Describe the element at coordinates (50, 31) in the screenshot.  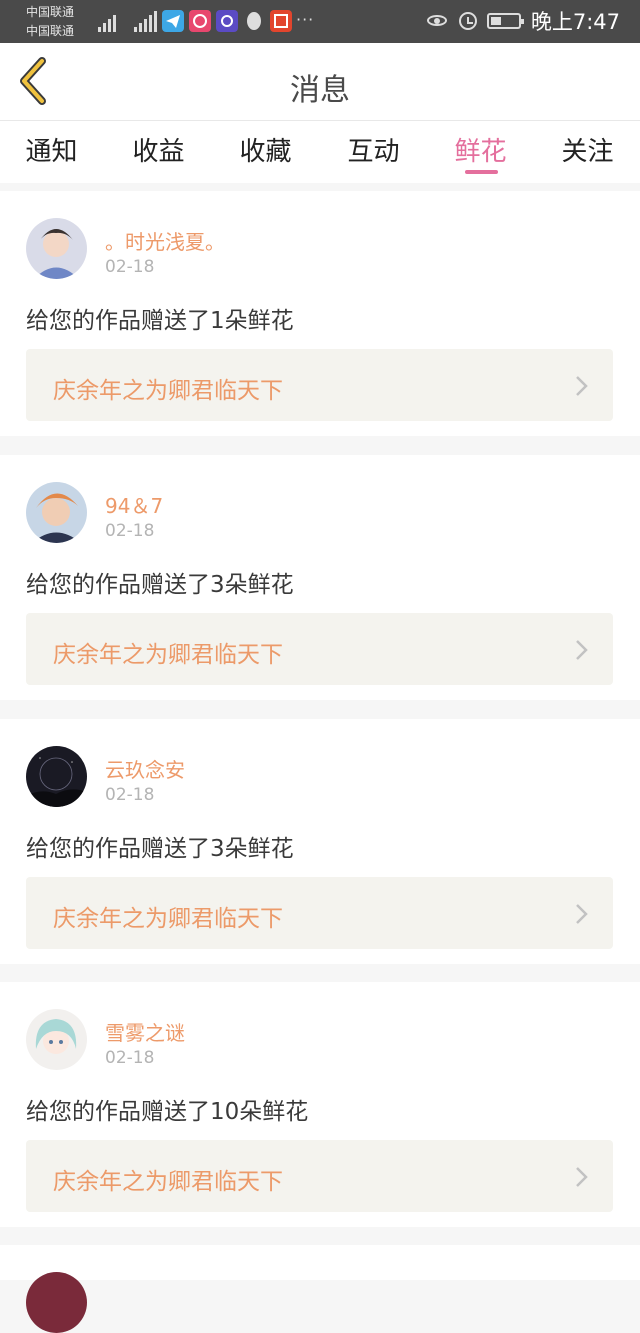
I see `carrier-label-2: 中国联通` at that location.